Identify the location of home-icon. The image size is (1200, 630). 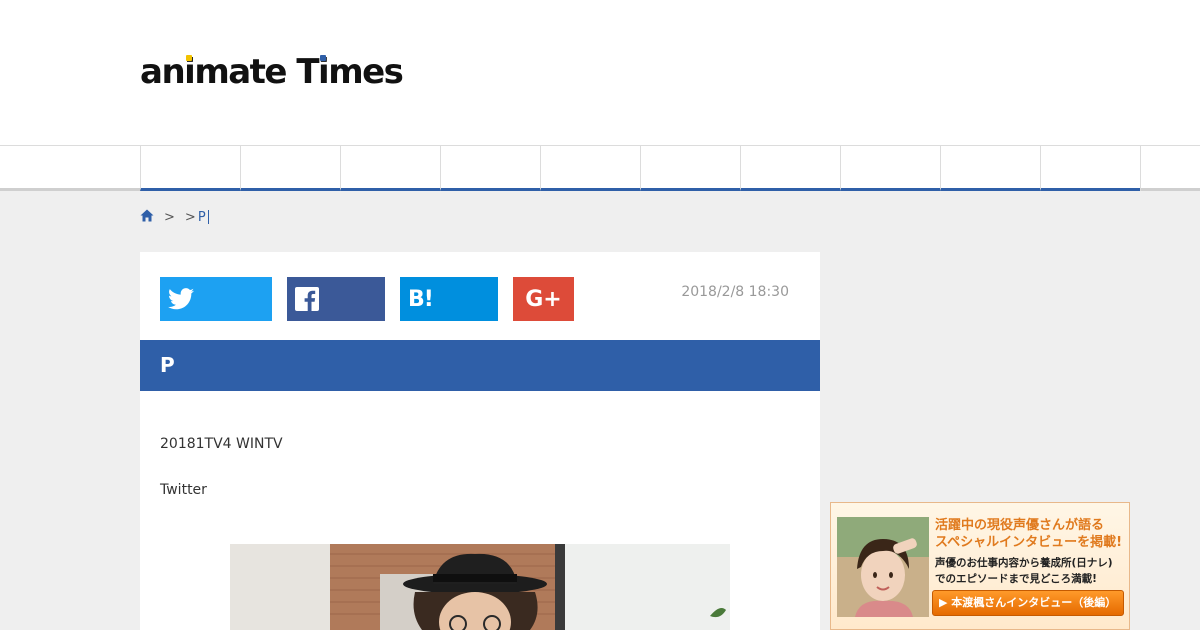
(147, 217).